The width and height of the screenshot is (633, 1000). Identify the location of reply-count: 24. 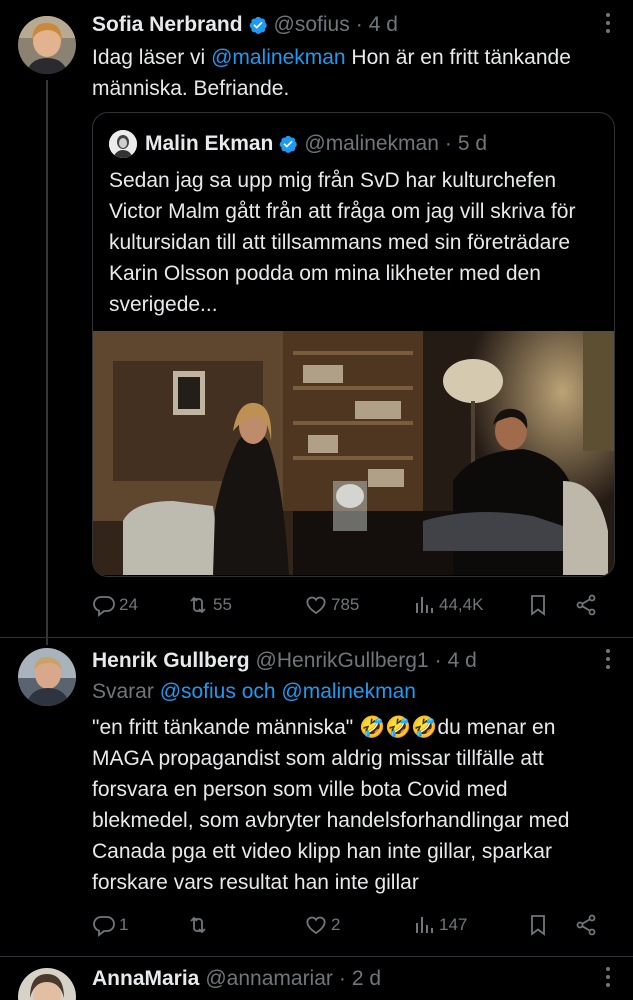
(128, 604).